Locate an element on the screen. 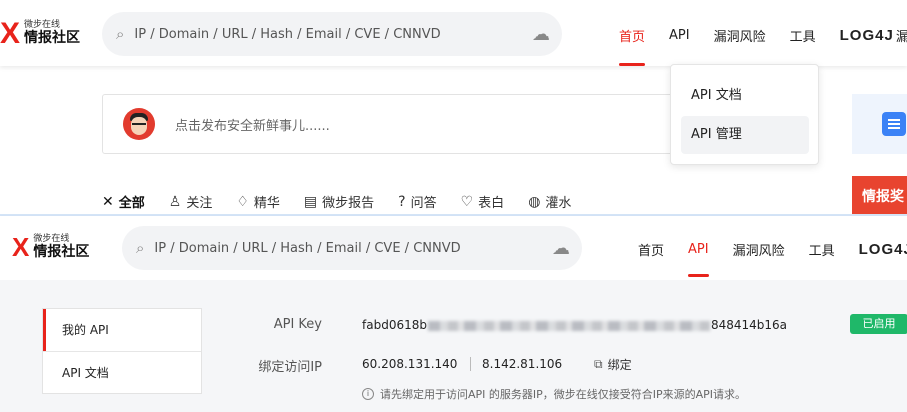 Image resolution: width=907 pixels, height=412 pixels. api-key-redacted is located at coordinates (568, 325).